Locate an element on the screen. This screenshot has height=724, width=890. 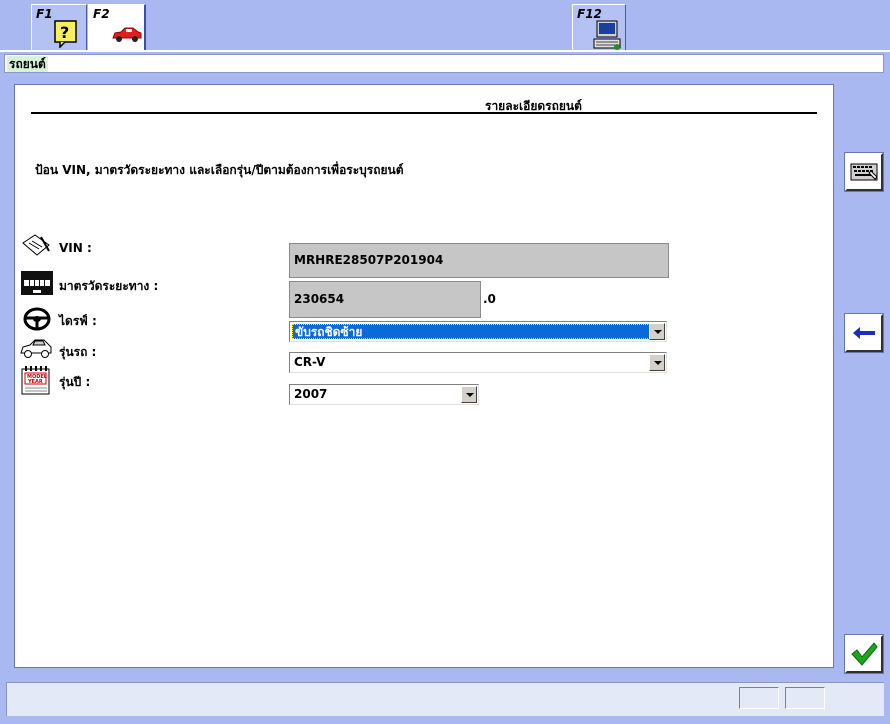
f12-system-tab: F12 is located at coordinates (599, 27).